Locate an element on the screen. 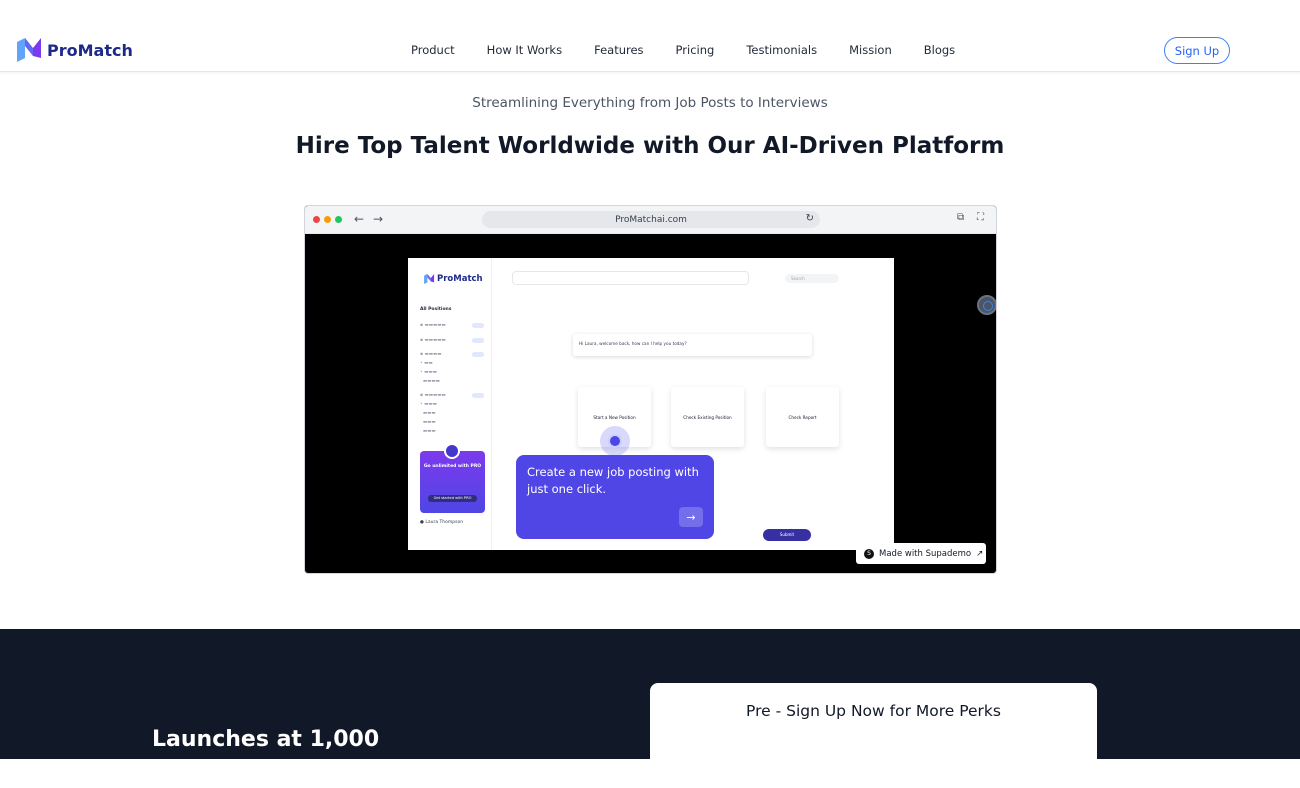  app-search-input: Search is located at coordinates (812, 278).